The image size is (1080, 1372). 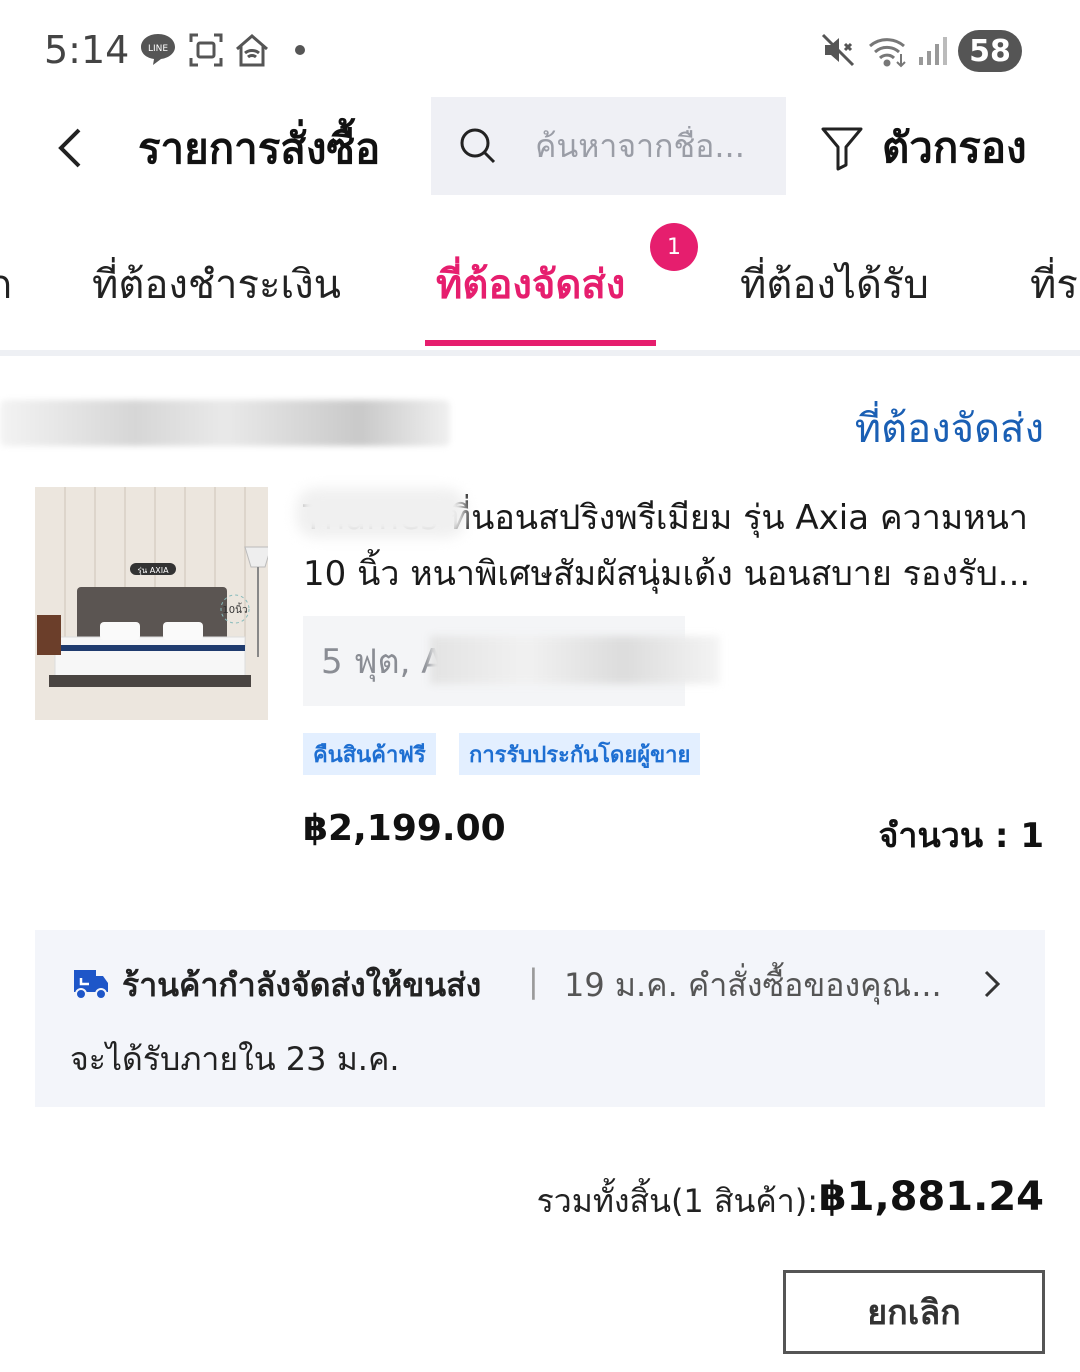 What do you see at coordinates (961, 836) in the screenshot?
I see `product-quantity: จำนวน : 1` at bounding box center [961, 836].